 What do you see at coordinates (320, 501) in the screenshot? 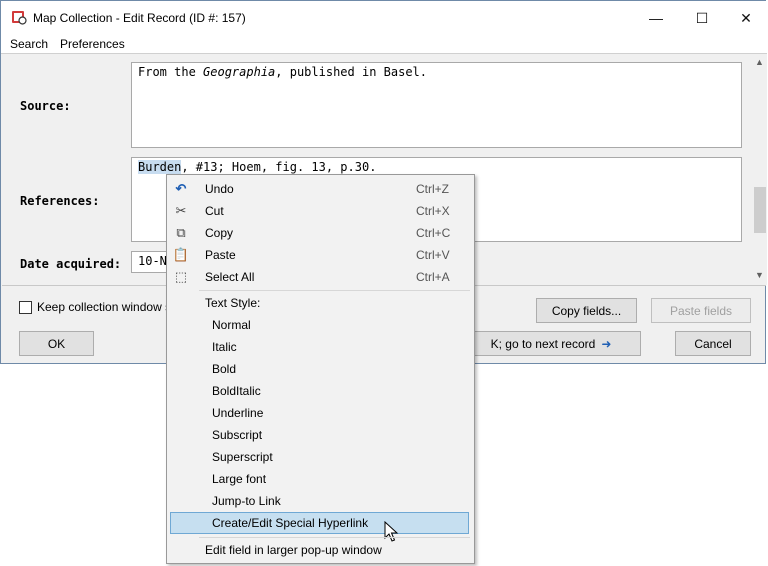
I see `menu-item-jump-to-link: Jump-to Link` at bounding box center [320, 501].